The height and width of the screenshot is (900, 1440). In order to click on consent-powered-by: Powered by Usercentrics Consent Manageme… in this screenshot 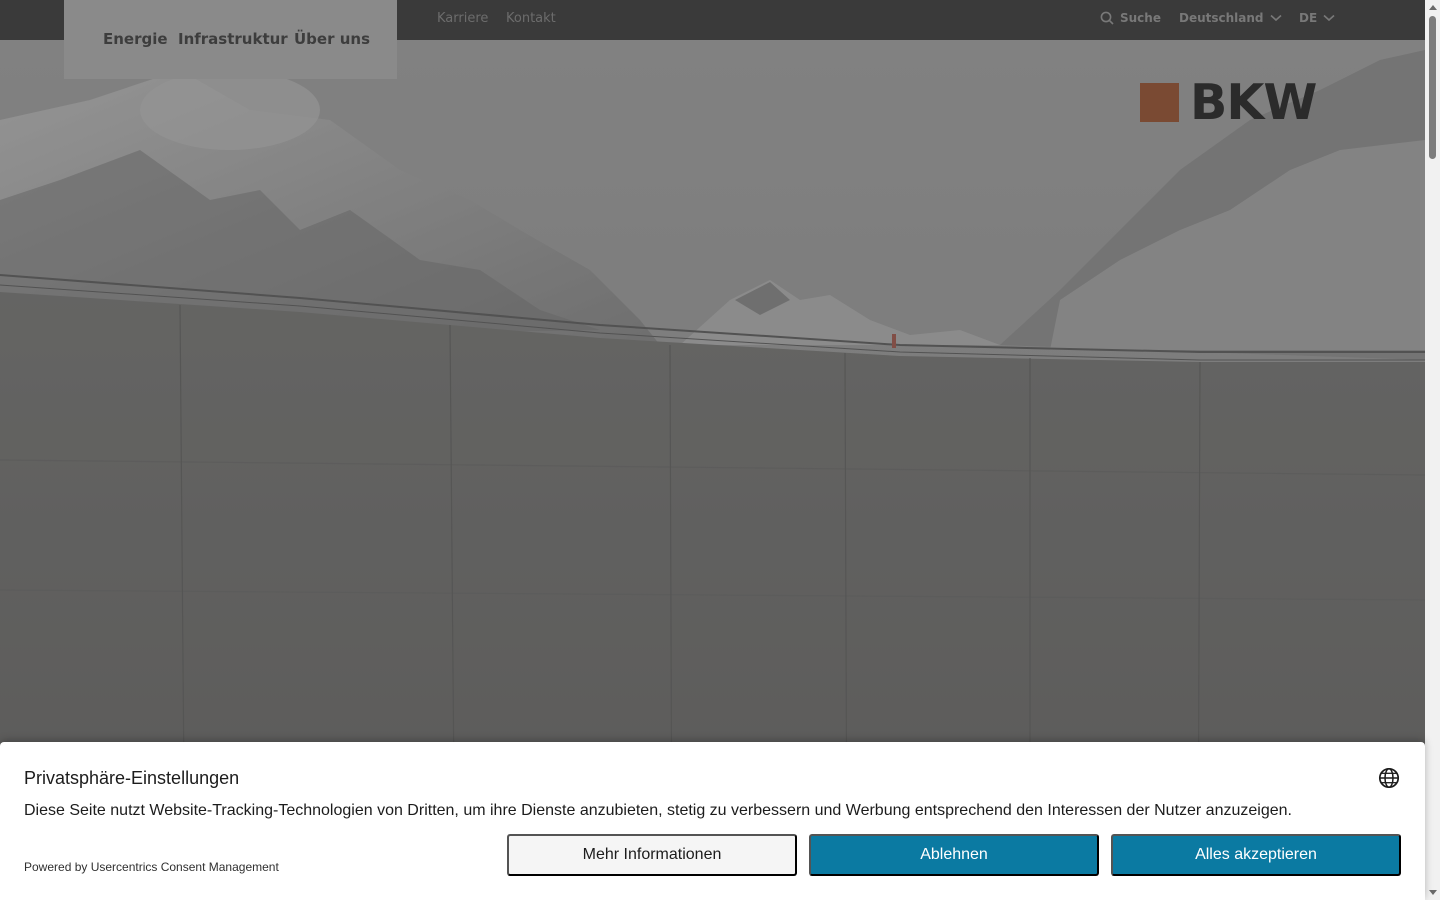, I will do `click(151, 867)`.